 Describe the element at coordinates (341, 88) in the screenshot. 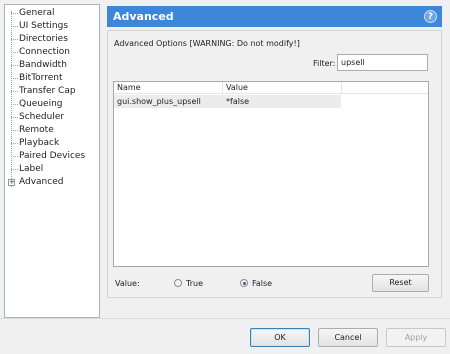

I see `column-divider` at that location.